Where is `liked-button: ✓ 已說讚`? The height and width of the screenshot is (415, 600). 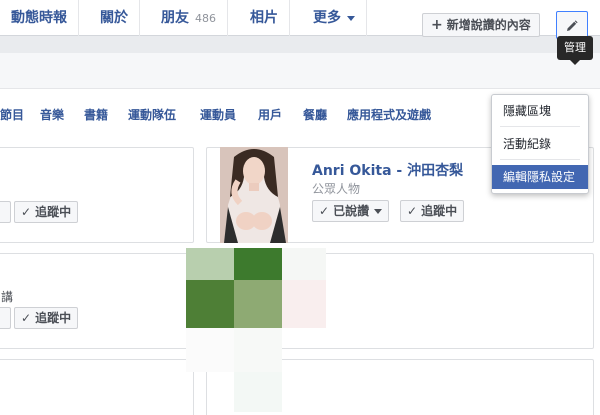 liked-button: ✓ 已說讚 is located at coordinates (351, 211).